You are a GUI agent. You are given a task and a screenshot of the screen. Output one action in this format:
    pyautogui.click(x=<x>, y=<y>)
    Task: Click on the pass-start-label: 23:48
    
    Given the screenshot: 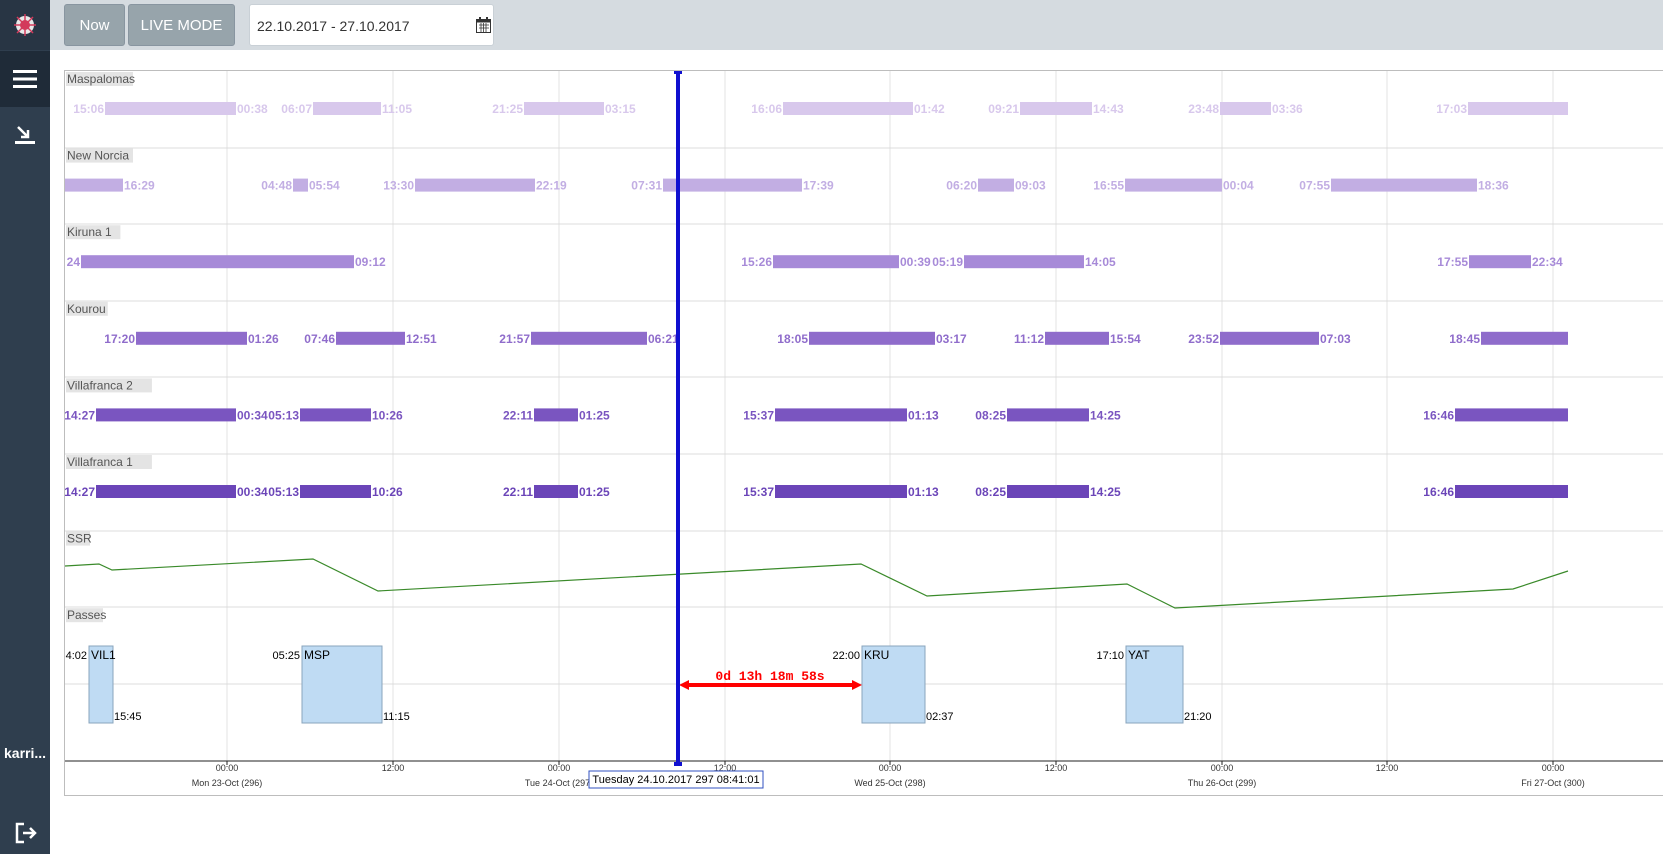 What is the action you would take?
    pyautogui.click(x=1203, y=109)
    